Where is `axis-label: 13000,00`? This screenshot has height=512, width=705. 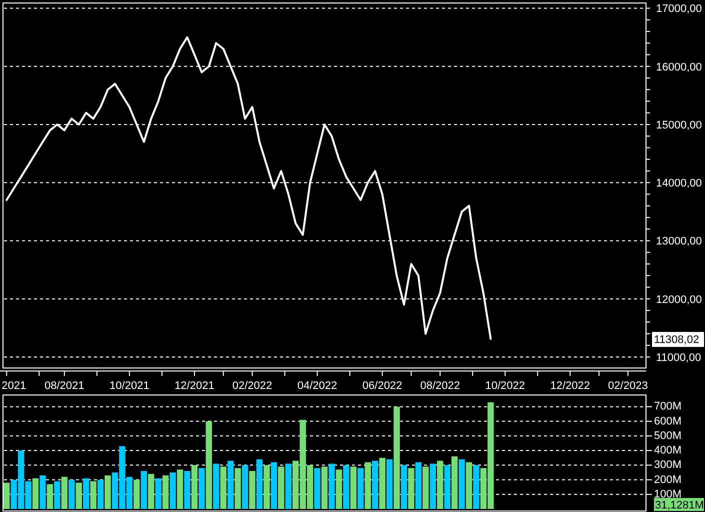 axis-label: 13000,00 is located at coordinates (679, 242).